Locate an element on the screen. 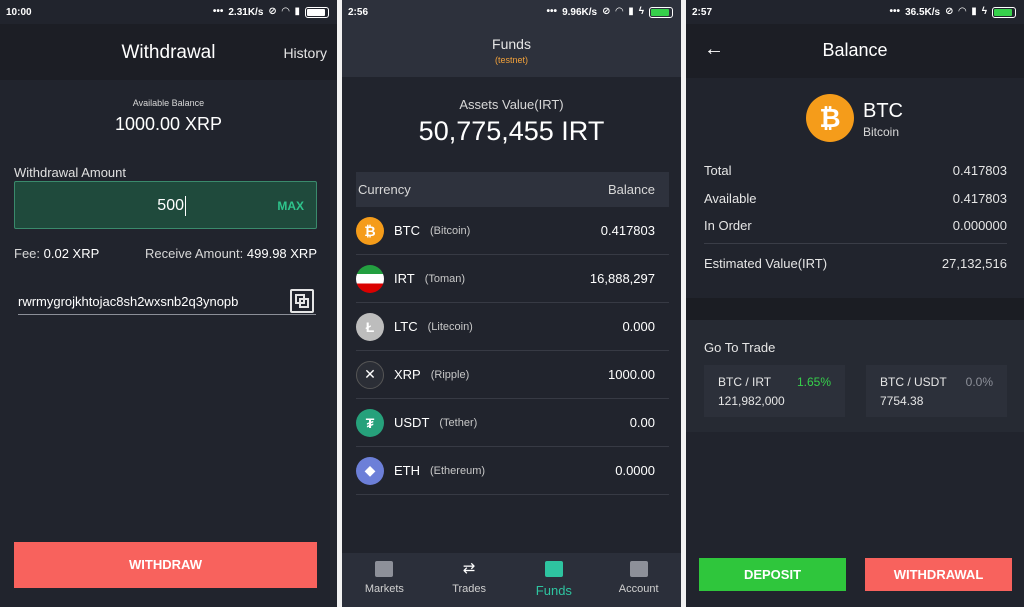 The width and height of the screenshot is (1024, 607). currency-symbol: USDT is located at coordinates (412, 422).